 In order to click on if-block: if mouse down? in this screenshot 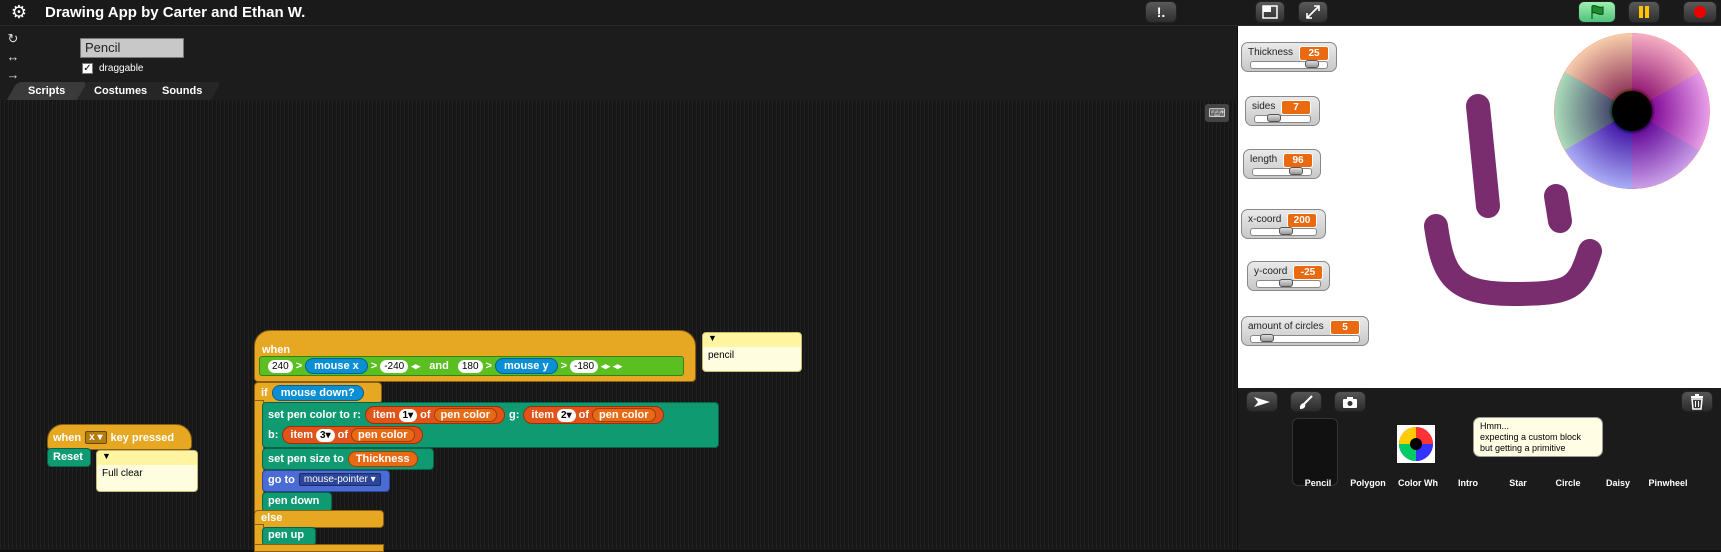, I will do `click(318, 393)`.